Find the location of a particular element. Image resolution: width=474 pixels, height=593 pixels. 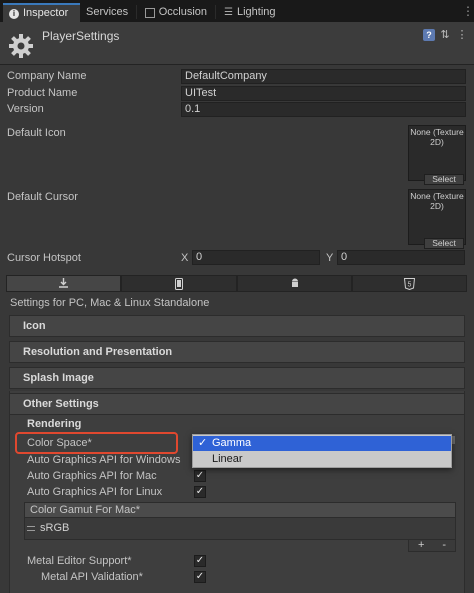

checkmark-icon: ✓ is located at coordinates (203, 443).